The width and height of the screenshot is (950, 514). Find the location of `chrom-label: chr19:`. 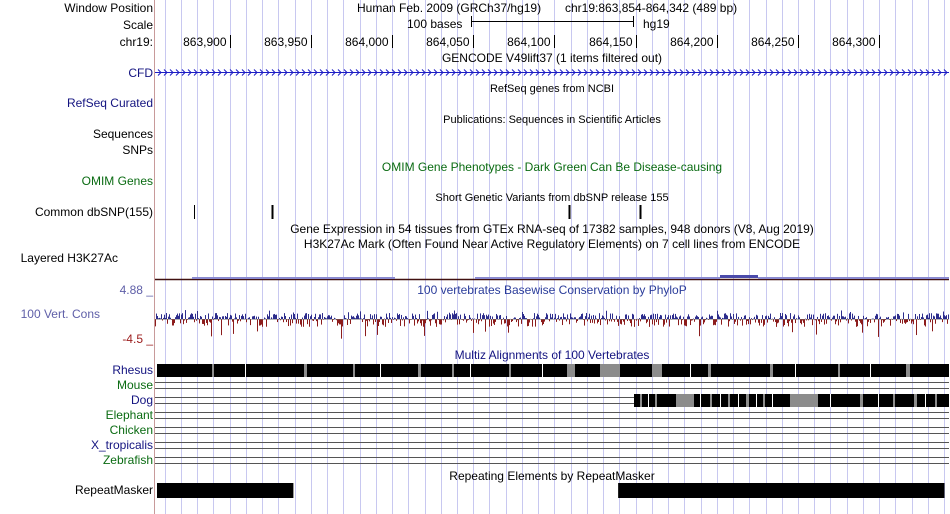

chrom-label: chr19: is located at coordinates (136, 42).